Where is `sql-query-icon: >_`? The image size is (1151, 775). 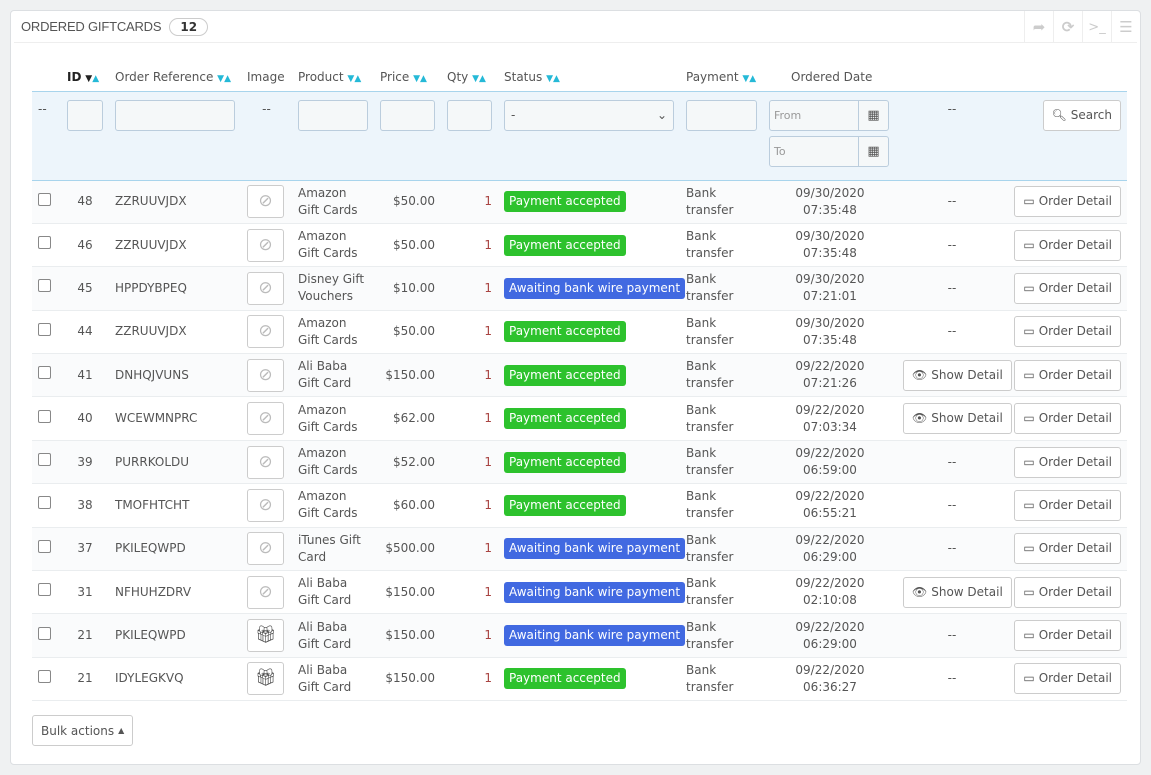 sql-query-icon: >_ is located at coordinates (1096, 27).